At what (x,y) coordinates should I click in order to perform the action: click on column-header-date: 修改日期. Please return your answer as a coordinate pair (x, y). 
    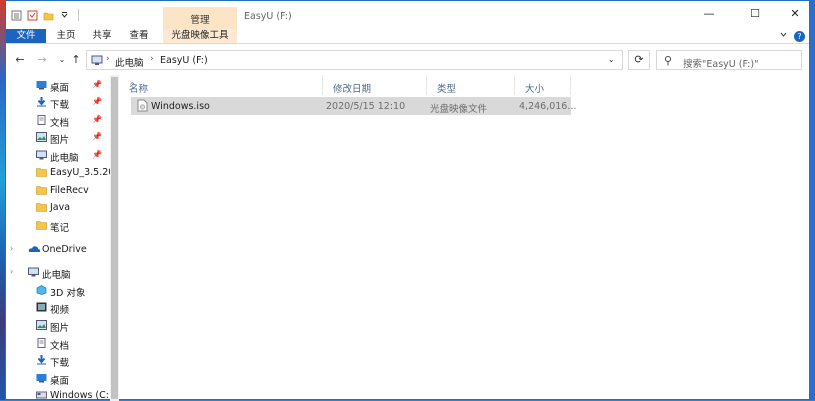
    Looking at the image, I should click on (375, 85).